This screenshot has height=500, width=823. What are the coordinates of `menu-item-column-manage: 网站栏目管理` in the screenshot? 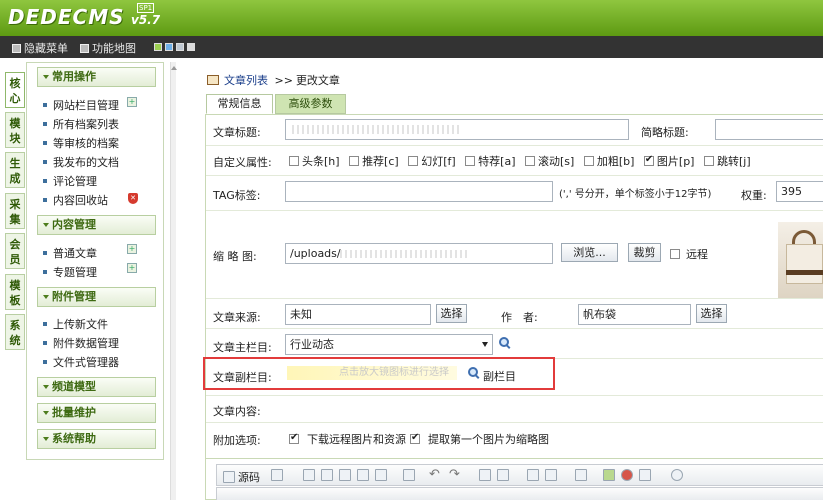 It's located at (81, 105).